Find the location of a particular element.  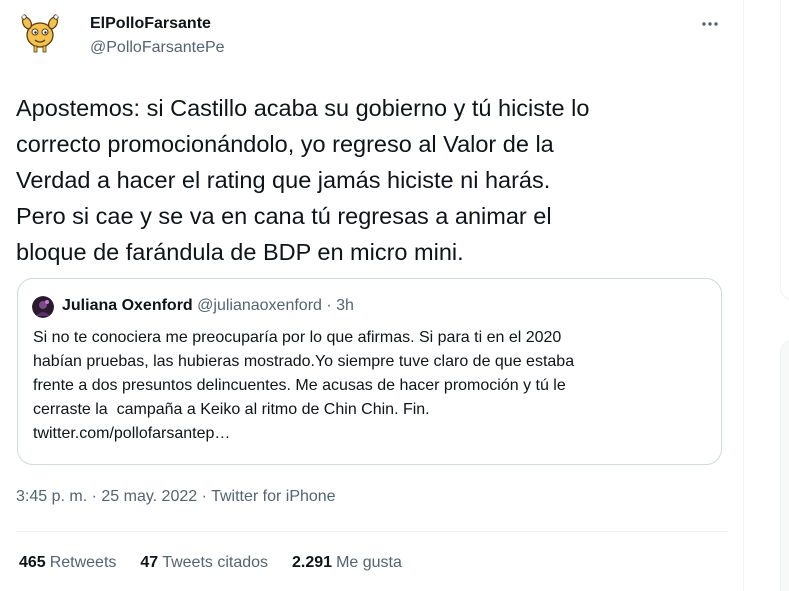

likes-stat: 2.291 Me gusta is located at coordinates (347, 563).